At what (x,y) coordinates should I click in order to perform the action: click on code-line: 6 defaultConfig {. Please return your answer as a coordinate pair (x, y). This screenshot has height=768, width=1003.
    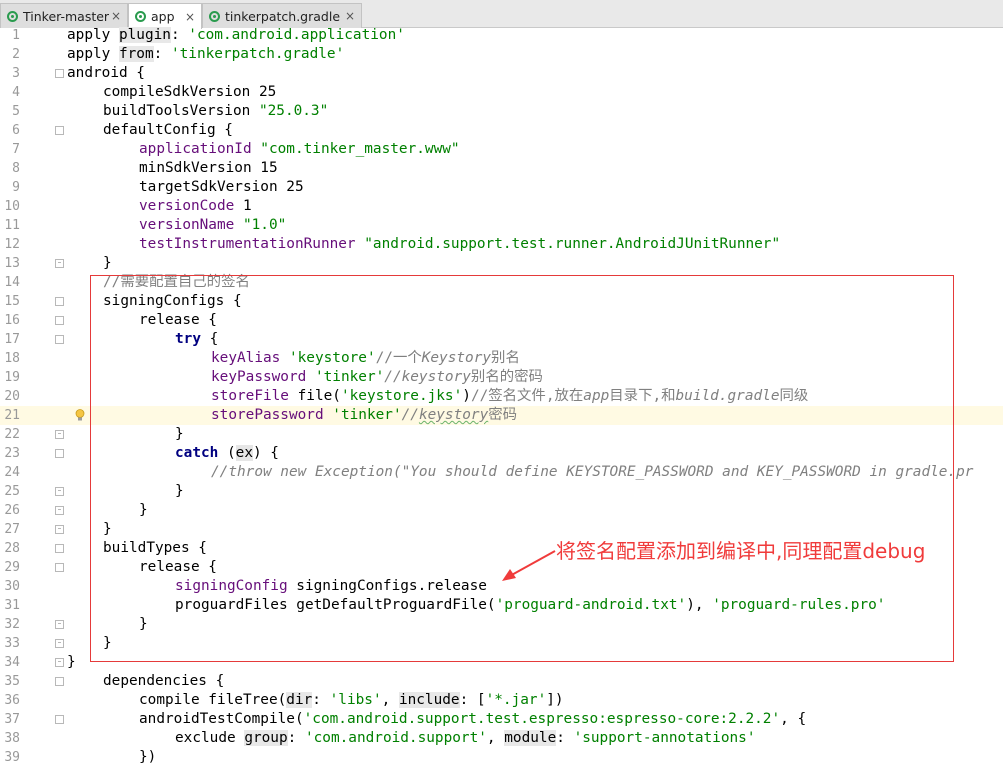
    Looking at the image, I should click on (501, 130).